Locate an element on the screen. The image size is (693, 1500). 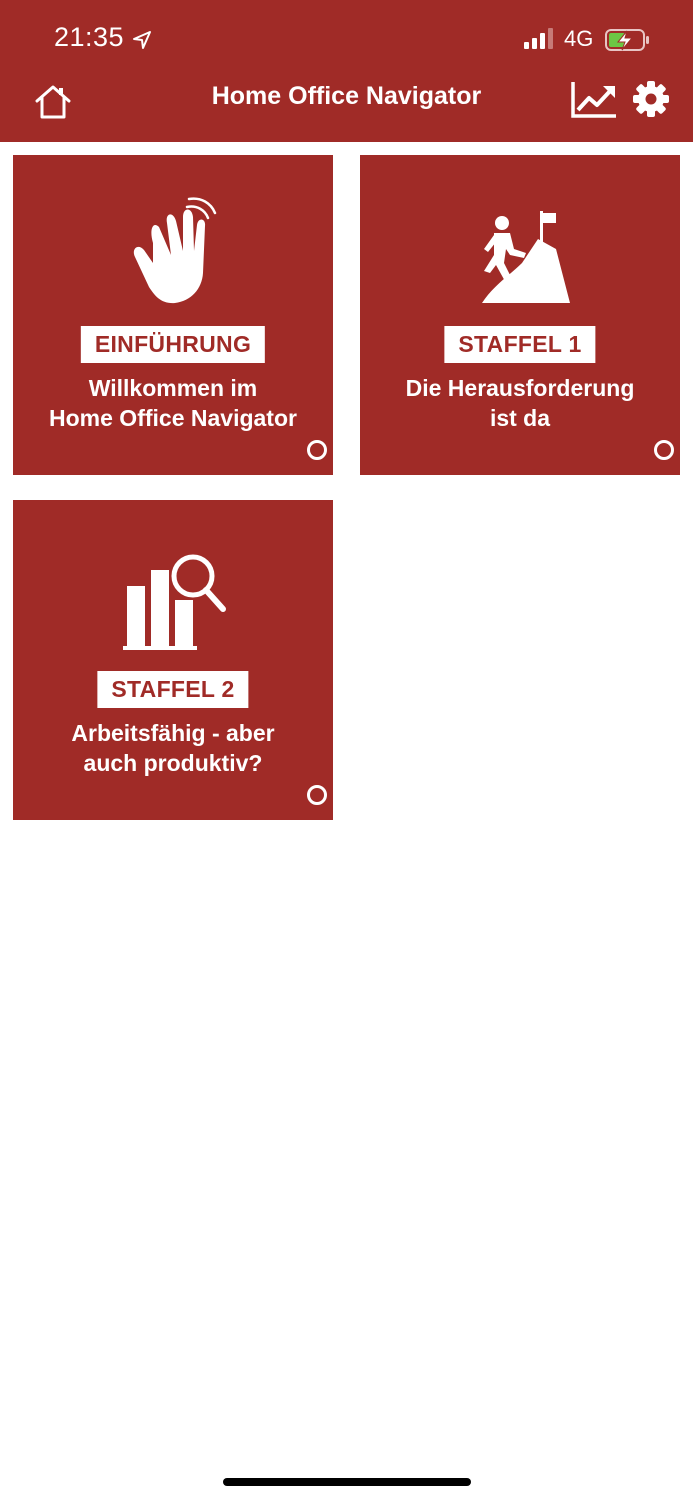
location-arrow-icon is located at coordinates (142, 40).